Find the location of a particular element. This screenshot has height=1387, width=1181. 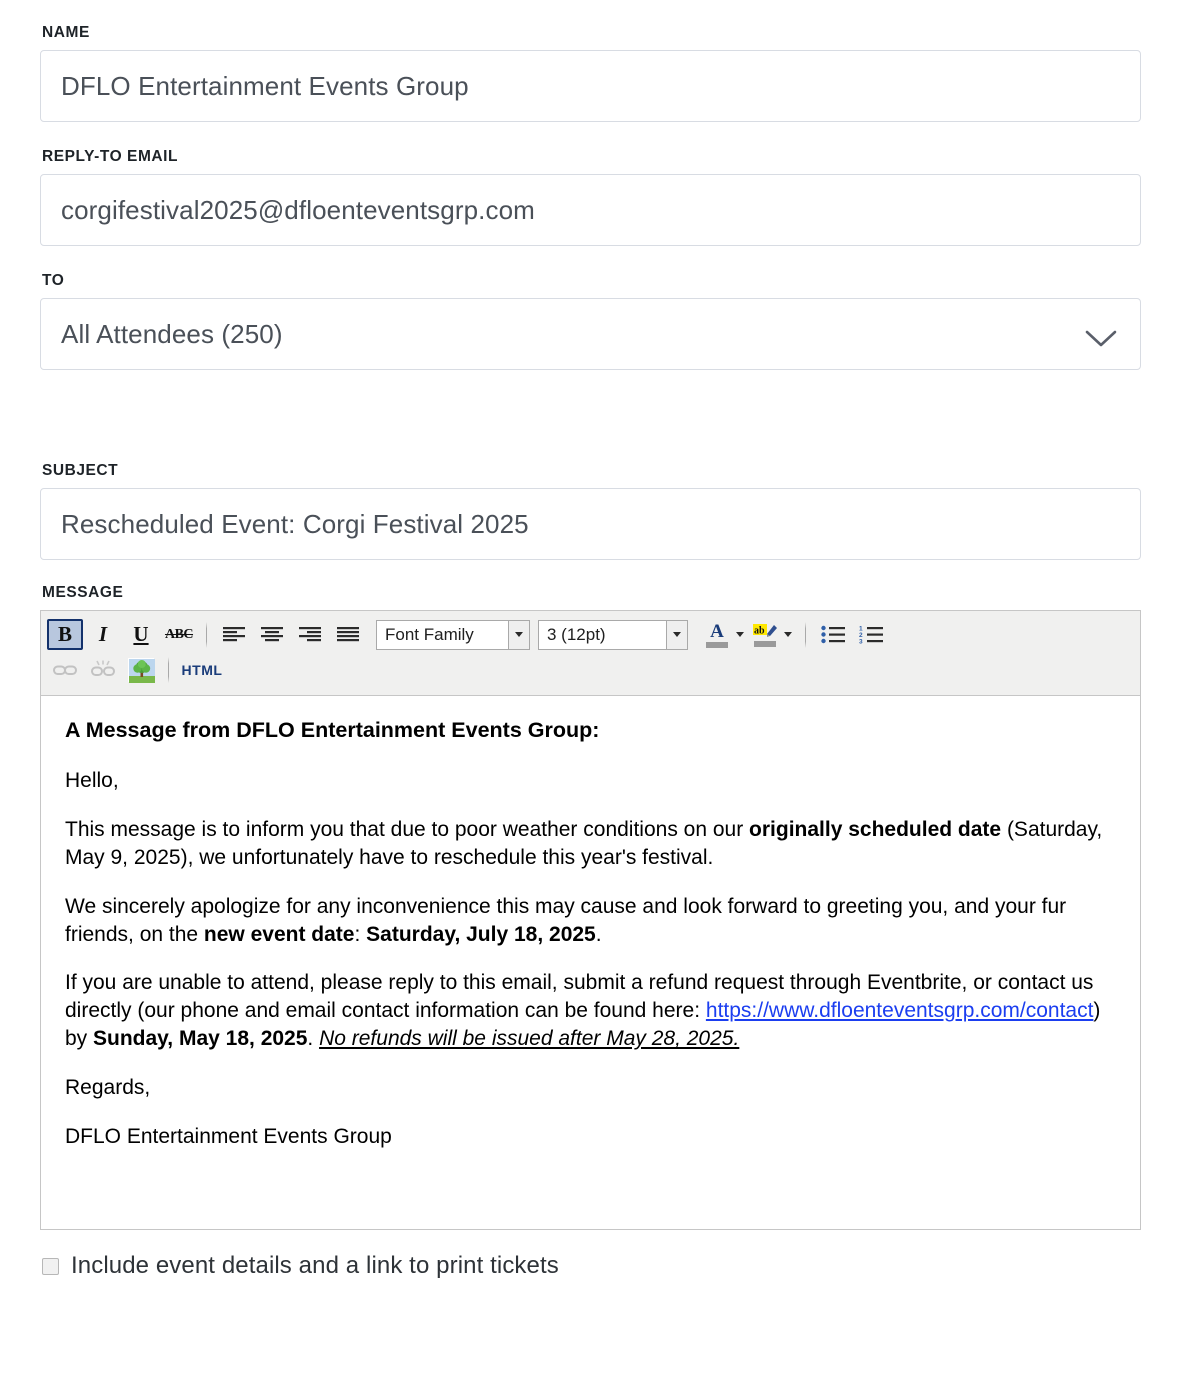

align-left-icon is located at coordinates (234, 635).